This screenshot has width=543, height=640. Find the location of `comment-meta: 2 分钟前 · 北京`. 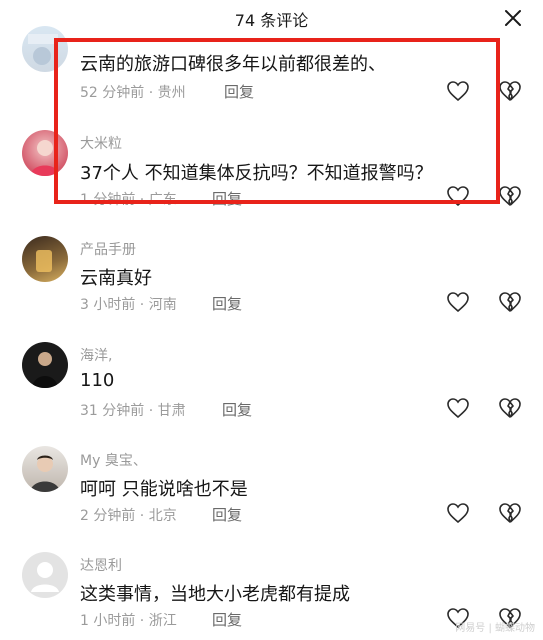

comment-meta: 2 分钟前 · 北京 is located at coordinates (128, 515).